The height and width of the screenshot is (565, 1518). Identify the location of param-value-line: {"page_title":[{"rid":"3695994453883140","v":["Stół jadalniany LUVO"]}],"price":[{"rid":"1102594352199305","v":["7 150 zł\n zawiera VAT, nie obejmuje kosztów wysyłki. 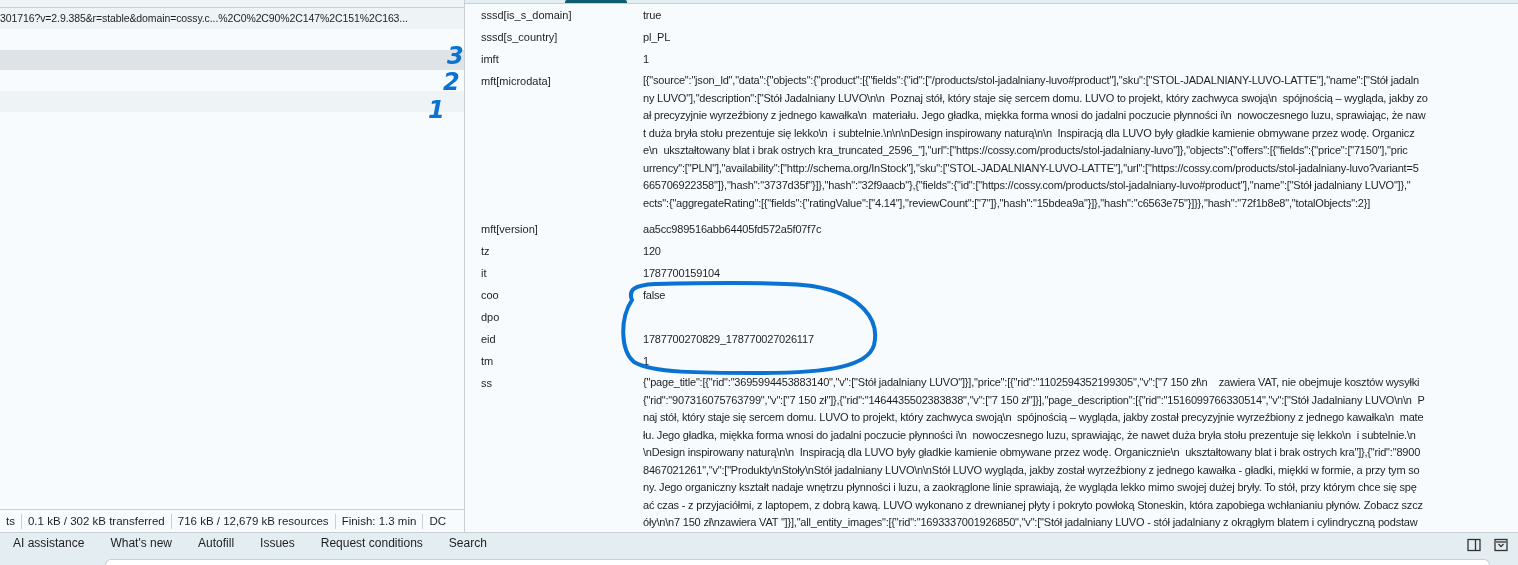
(1031, 382).